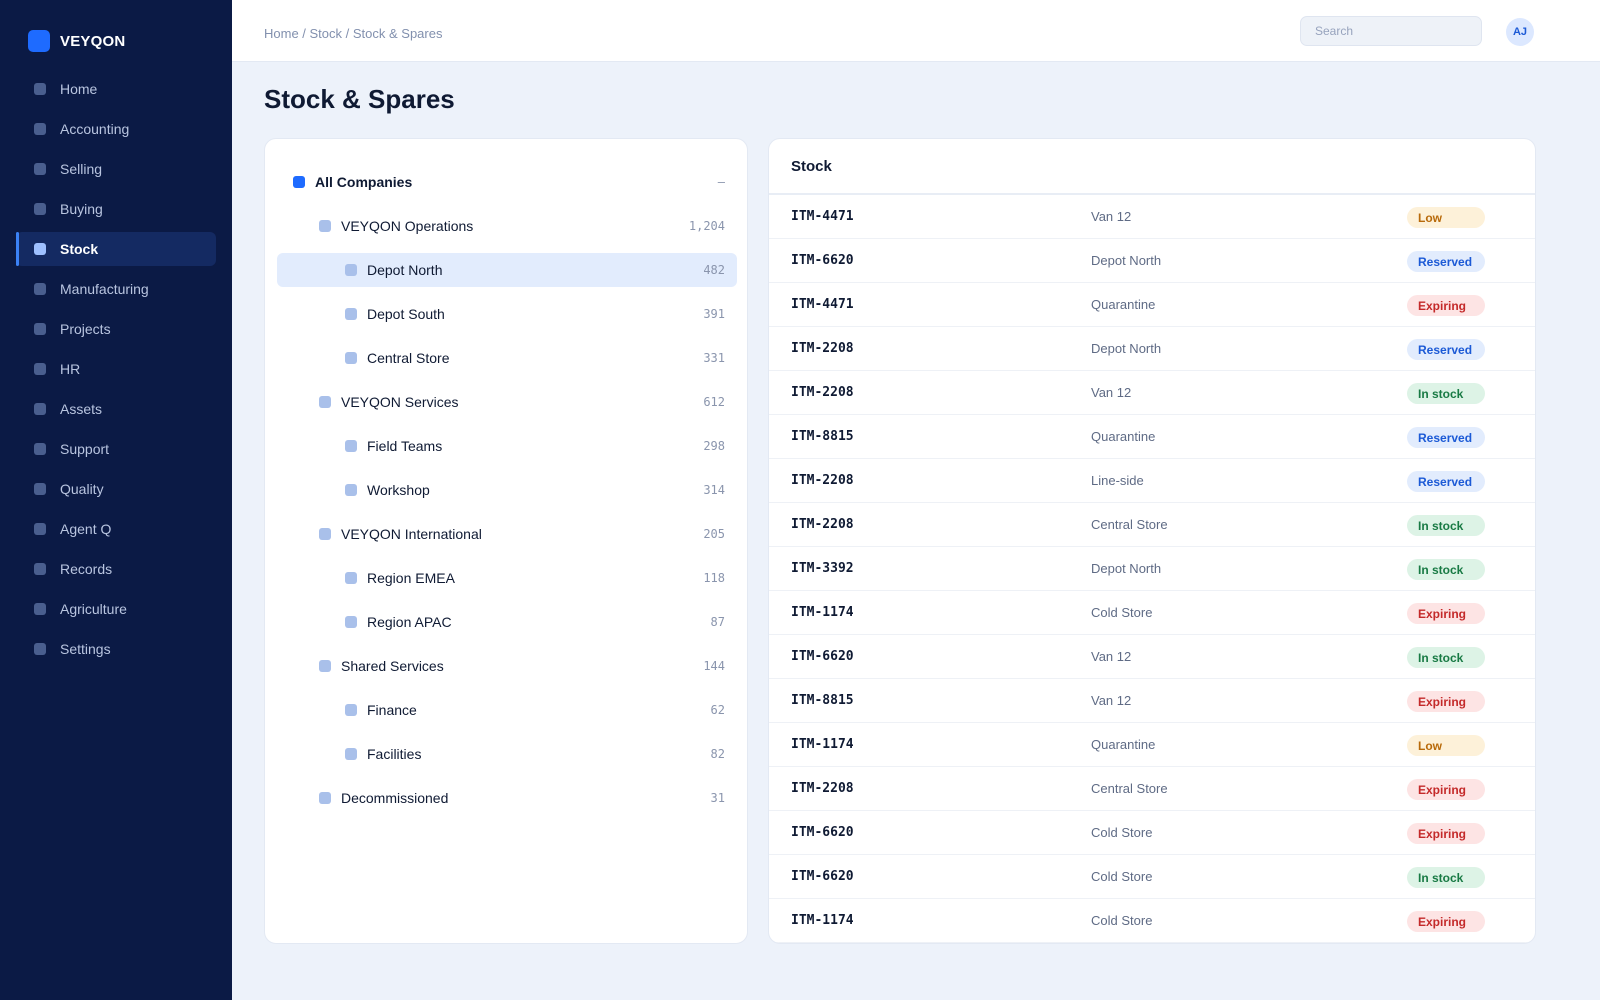 The height and width of the screenshot is (1000, 1600). Describe the element at coordinates (39, 41) in the screenshot. I see `brand-logo-icon` at that location.